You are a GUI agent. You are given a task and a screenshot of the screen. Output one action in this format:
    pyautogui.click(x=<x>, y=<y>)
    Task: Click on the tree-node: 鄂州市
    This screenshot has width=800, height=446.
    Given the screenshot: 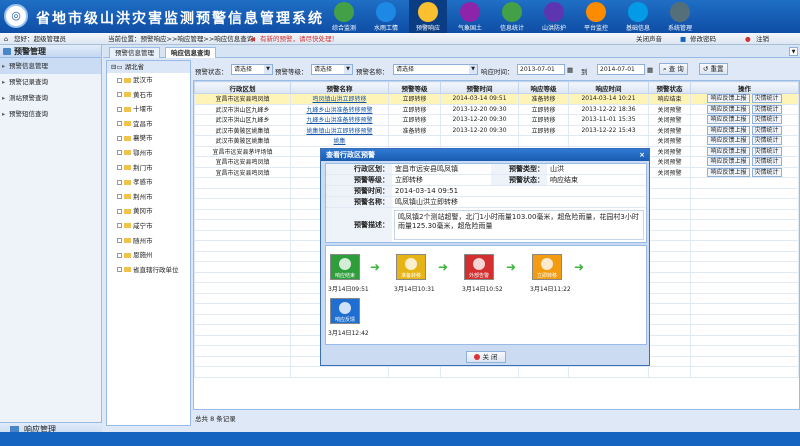 What is the action you would take?
    pyautogui.click(x=148, y=153)
    